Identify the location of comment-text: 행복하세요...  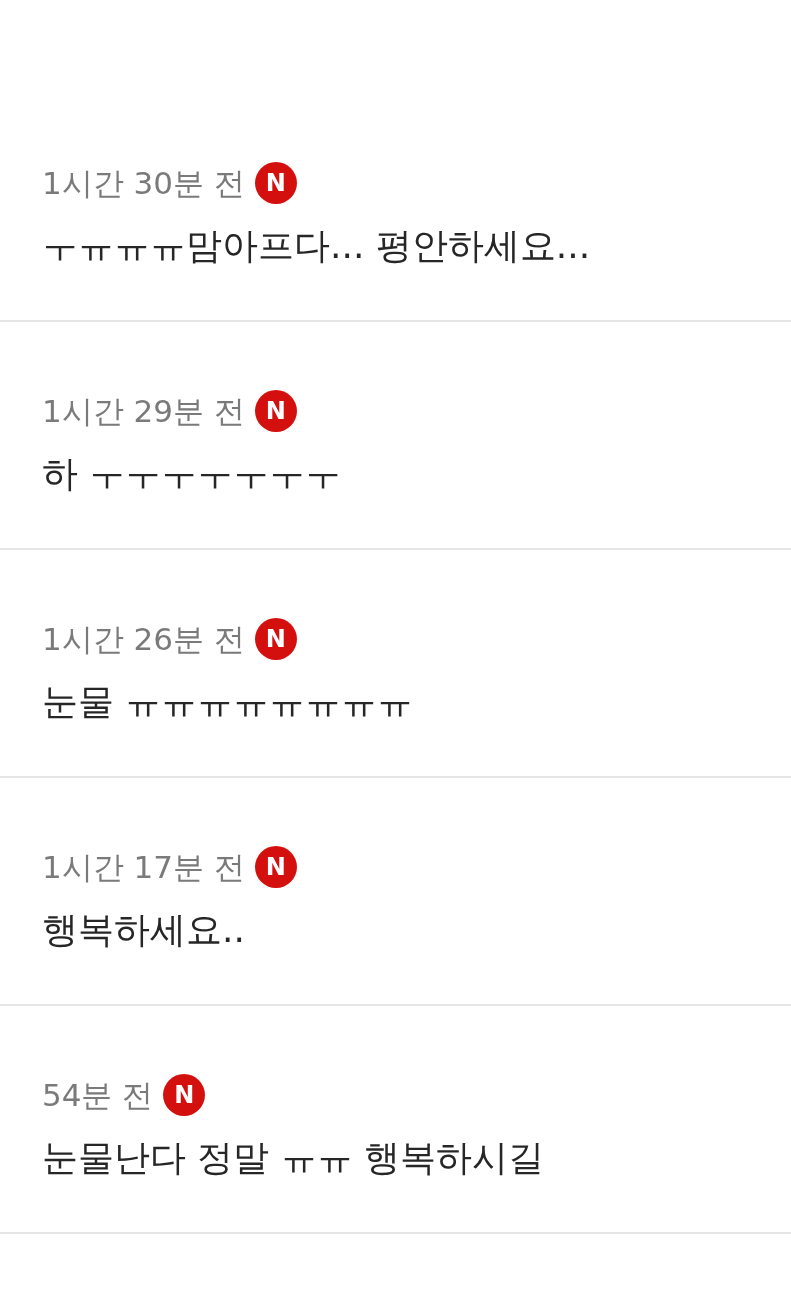
(144, 930).